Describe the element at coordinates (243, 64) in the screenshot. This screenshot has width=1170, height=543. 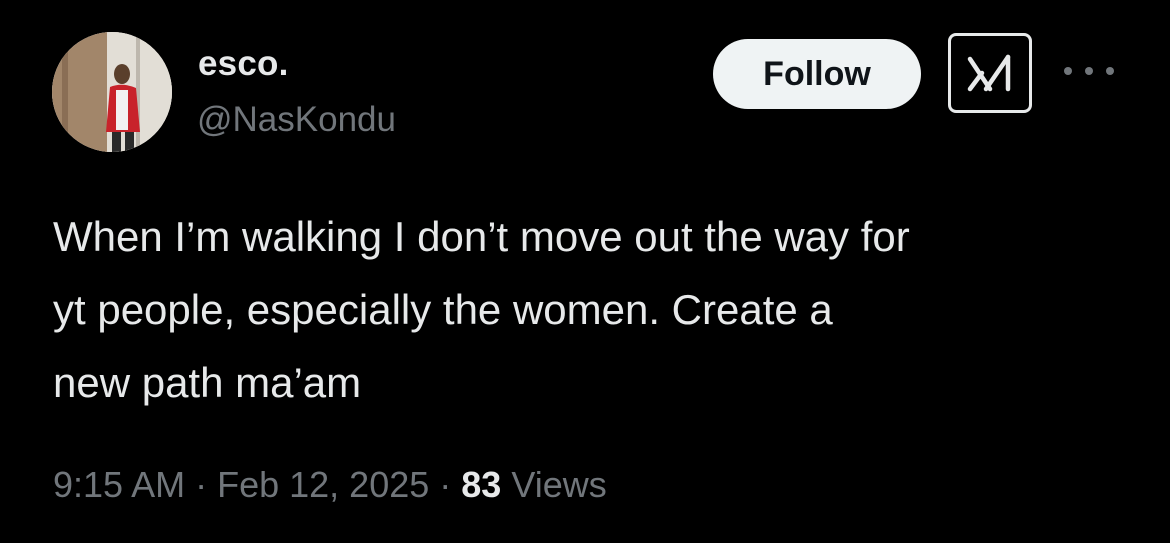
I see `author-display-name: esco.` at that location.